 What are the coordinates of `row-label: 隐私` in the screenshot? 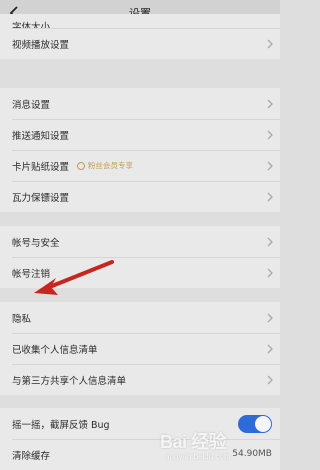 It's located at (22, 319).